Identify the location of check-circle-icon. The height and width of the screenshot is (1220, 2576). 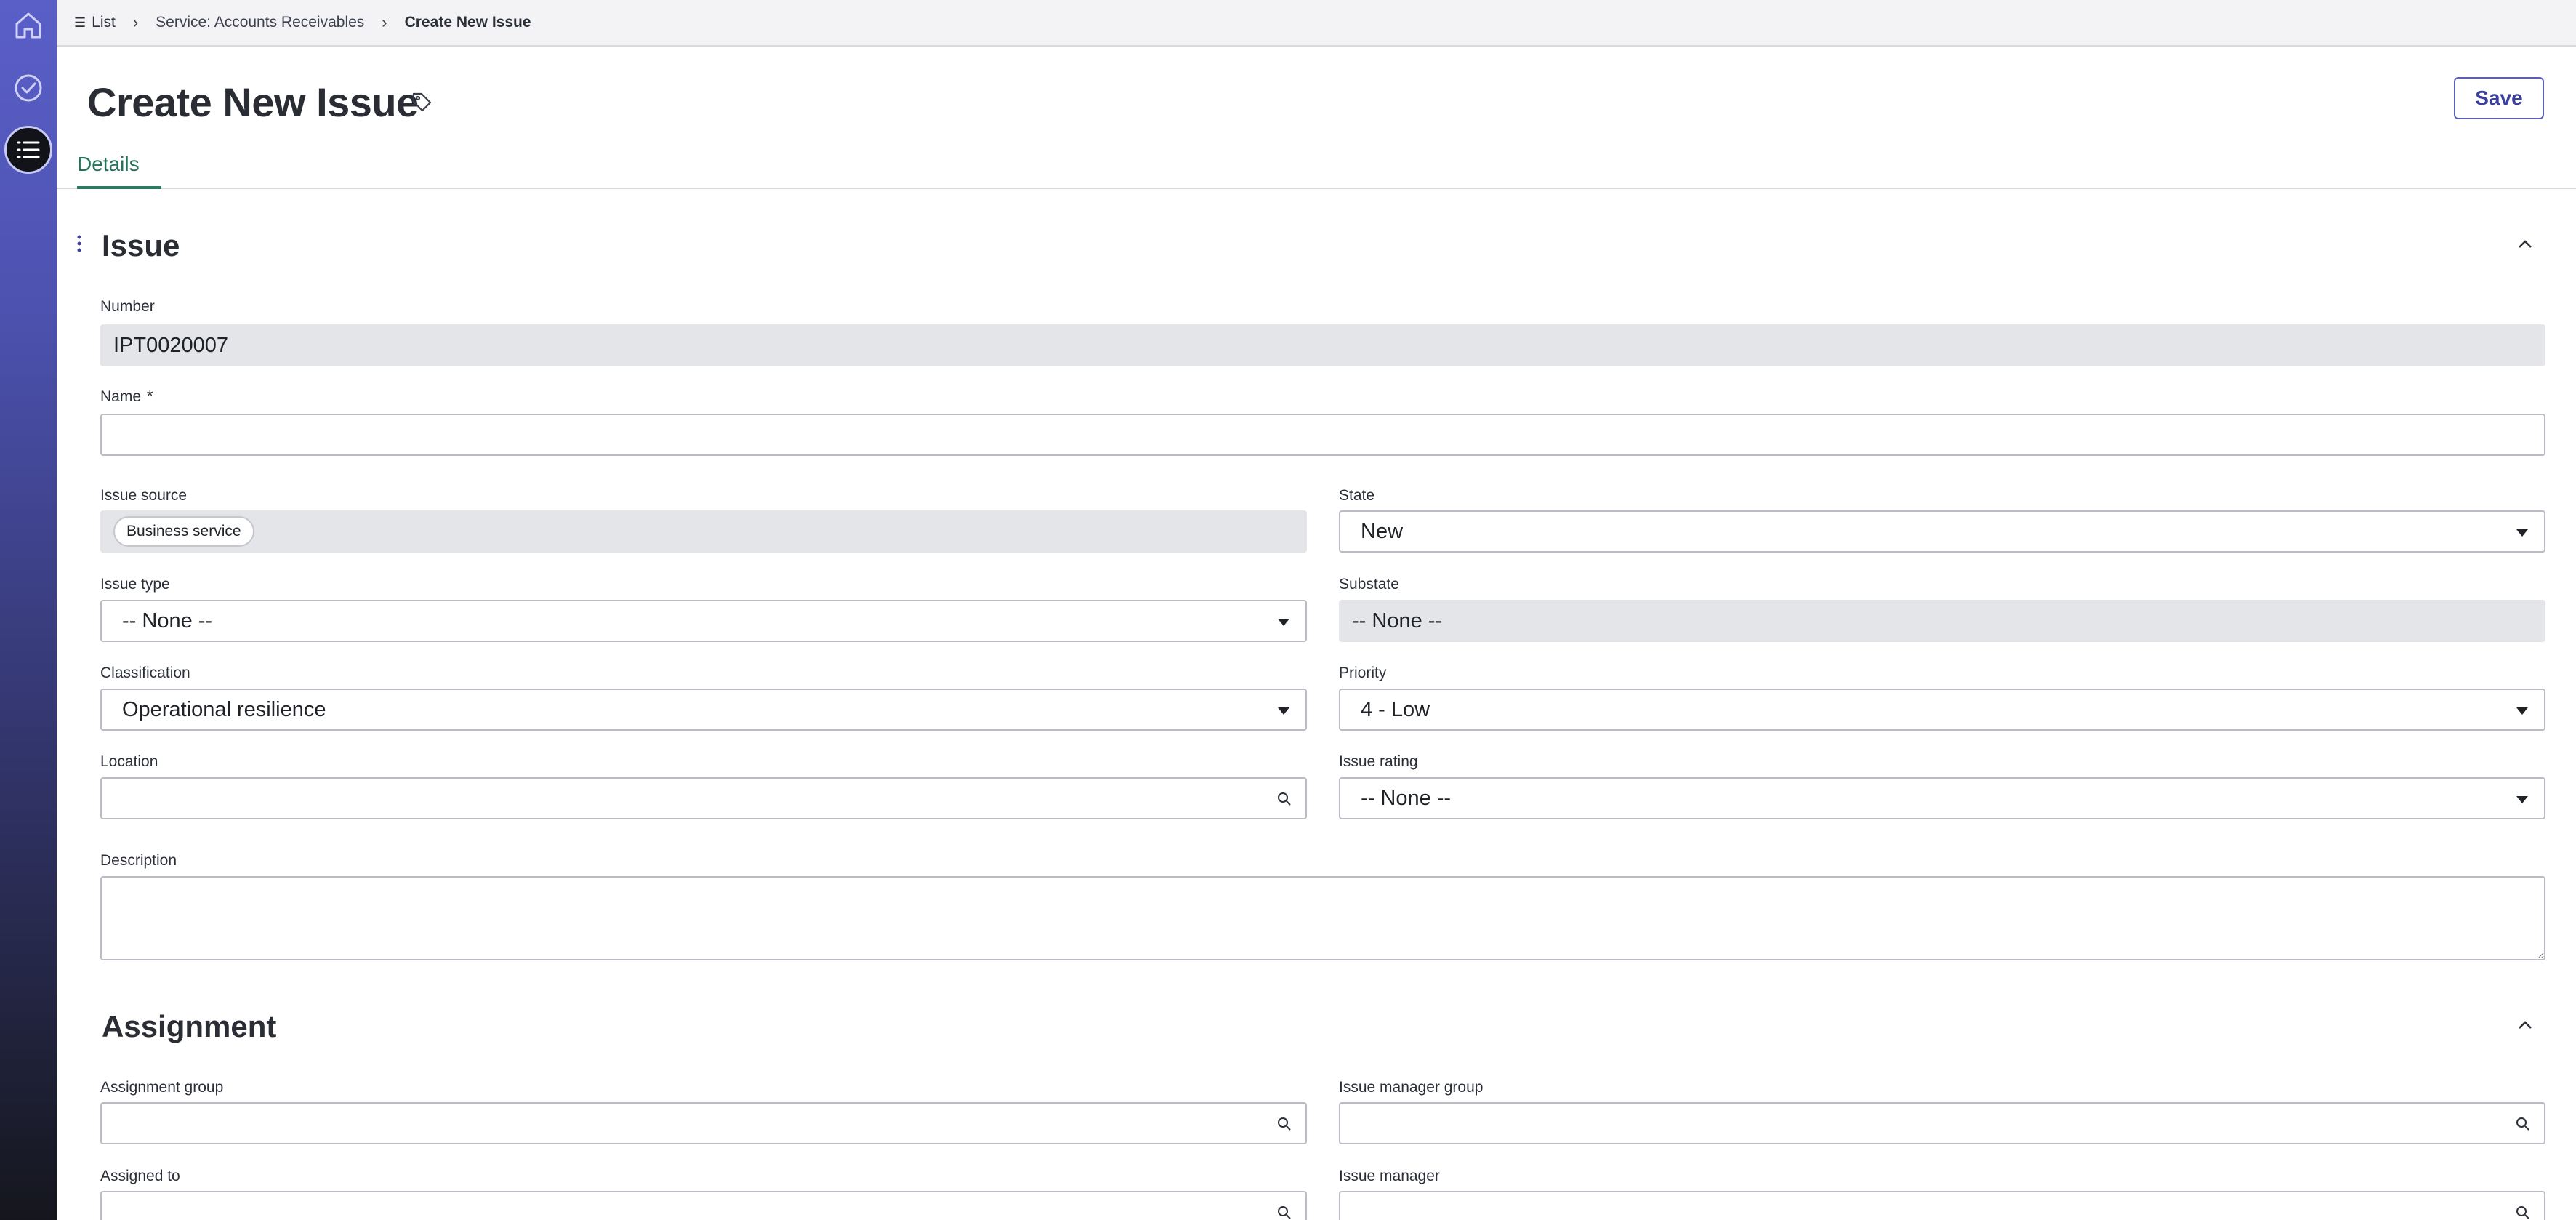
(28, 88).